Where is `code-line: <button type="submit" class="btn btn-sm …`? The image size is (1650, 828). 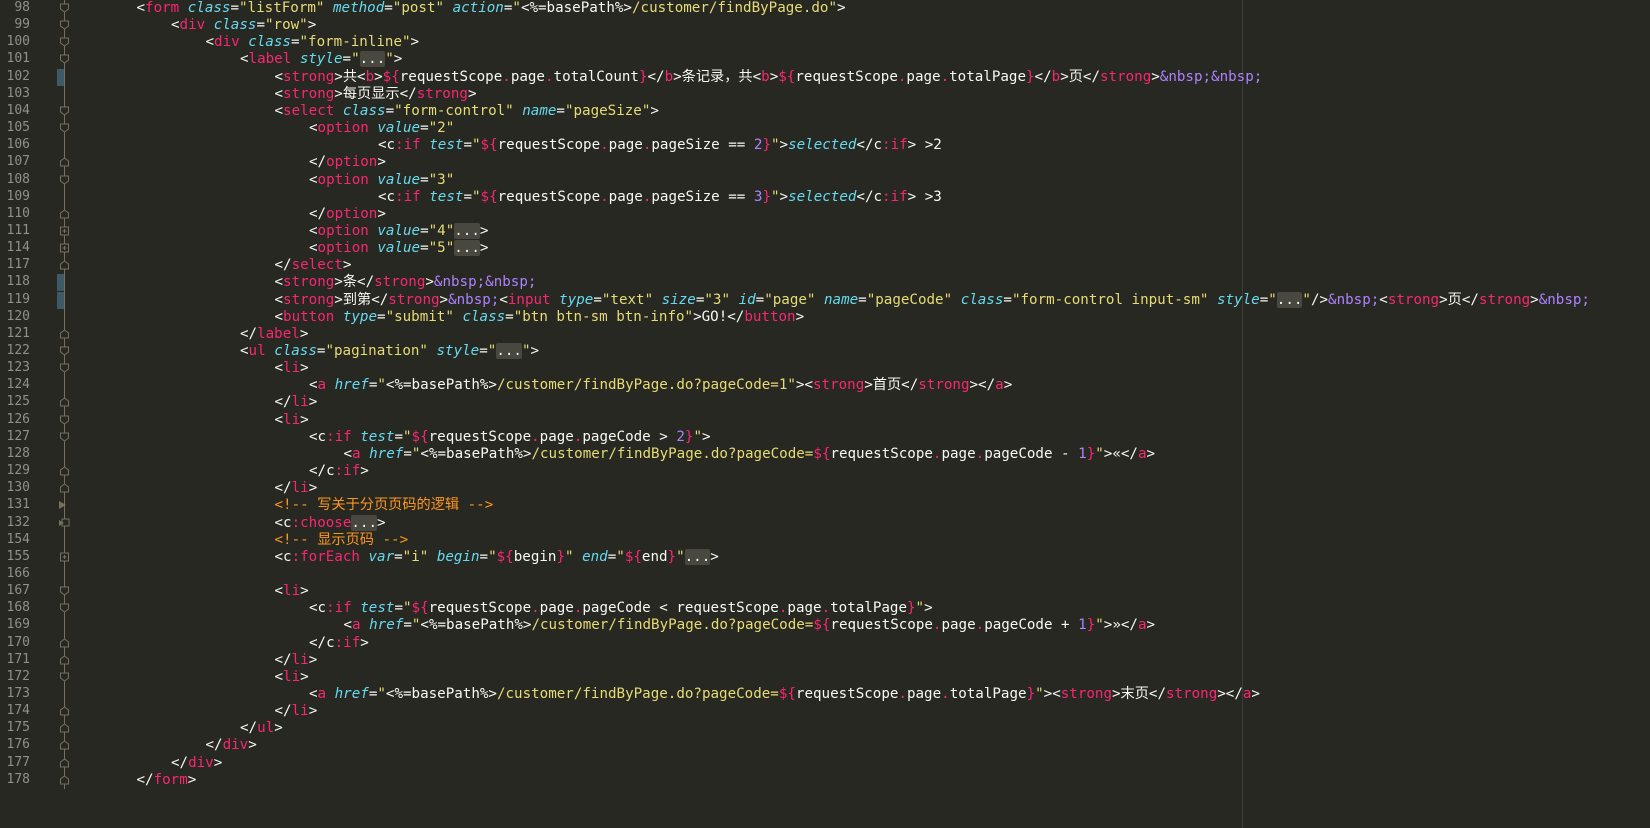
code-line: <button type="submit" class="btn btn-sm … is located at coordinates (540, 317).